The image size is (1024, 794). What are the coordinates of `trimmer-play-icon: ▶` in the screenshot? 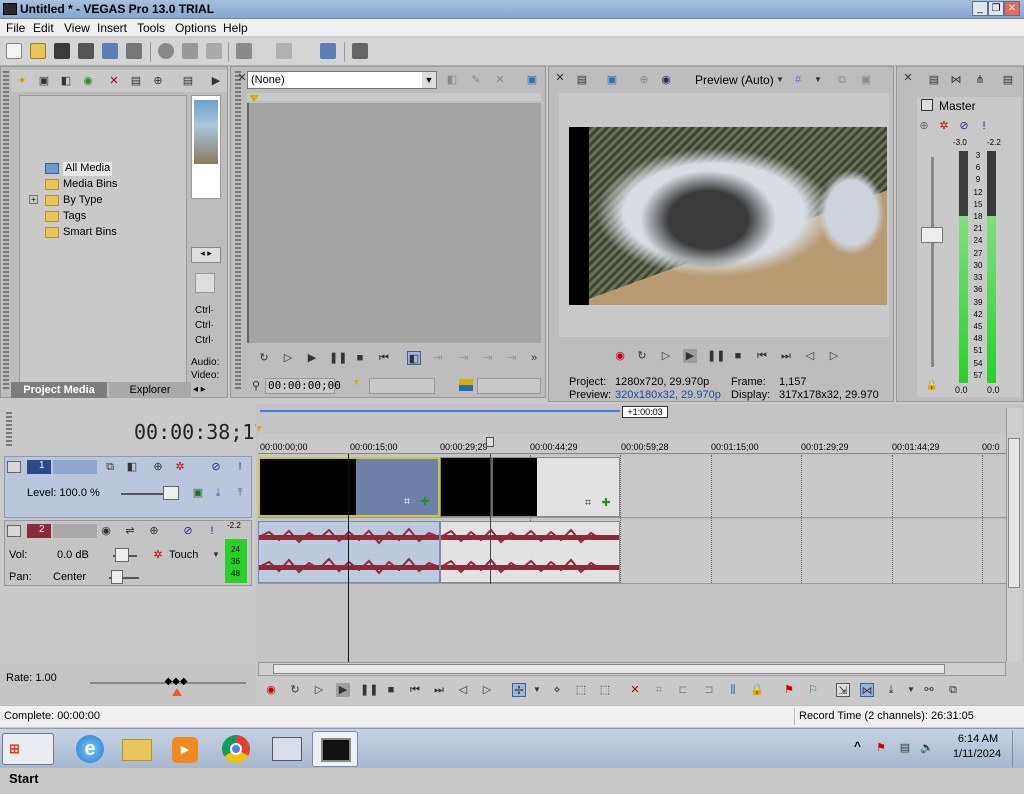 It's located at (312, 358).